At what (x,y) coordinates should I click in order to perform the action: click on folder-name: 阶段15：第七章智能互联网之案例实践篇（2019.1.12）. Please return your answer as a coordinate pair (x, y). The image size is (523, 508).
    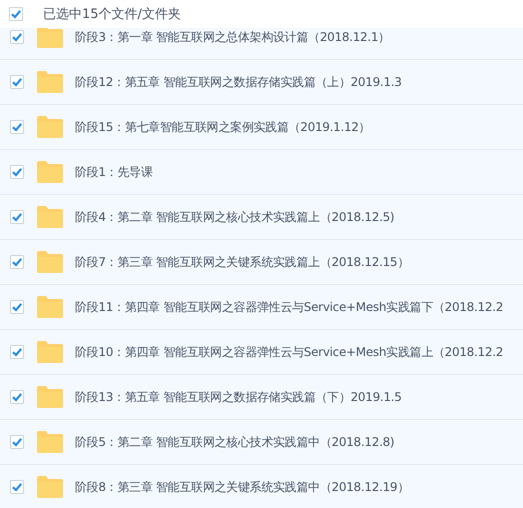
    Looking at the image, I should click on (222, 127).